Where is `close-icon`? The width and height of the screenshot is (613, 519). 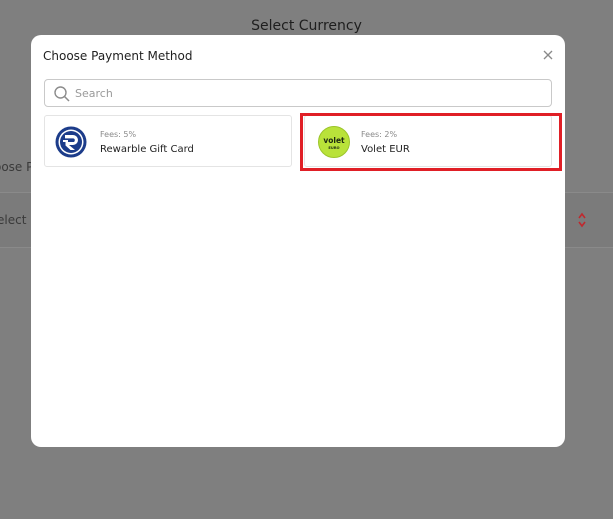 close-icon is located at coordinates (548, 55).